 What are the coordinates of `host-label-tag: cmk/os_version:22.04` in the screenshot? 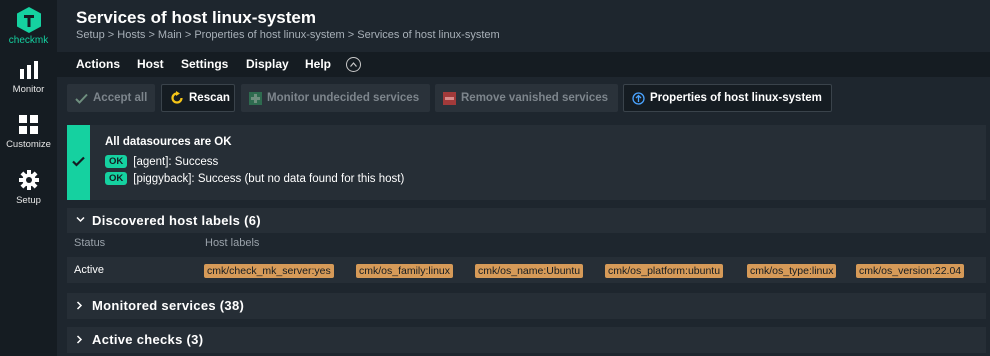 It's located at (910, 271).